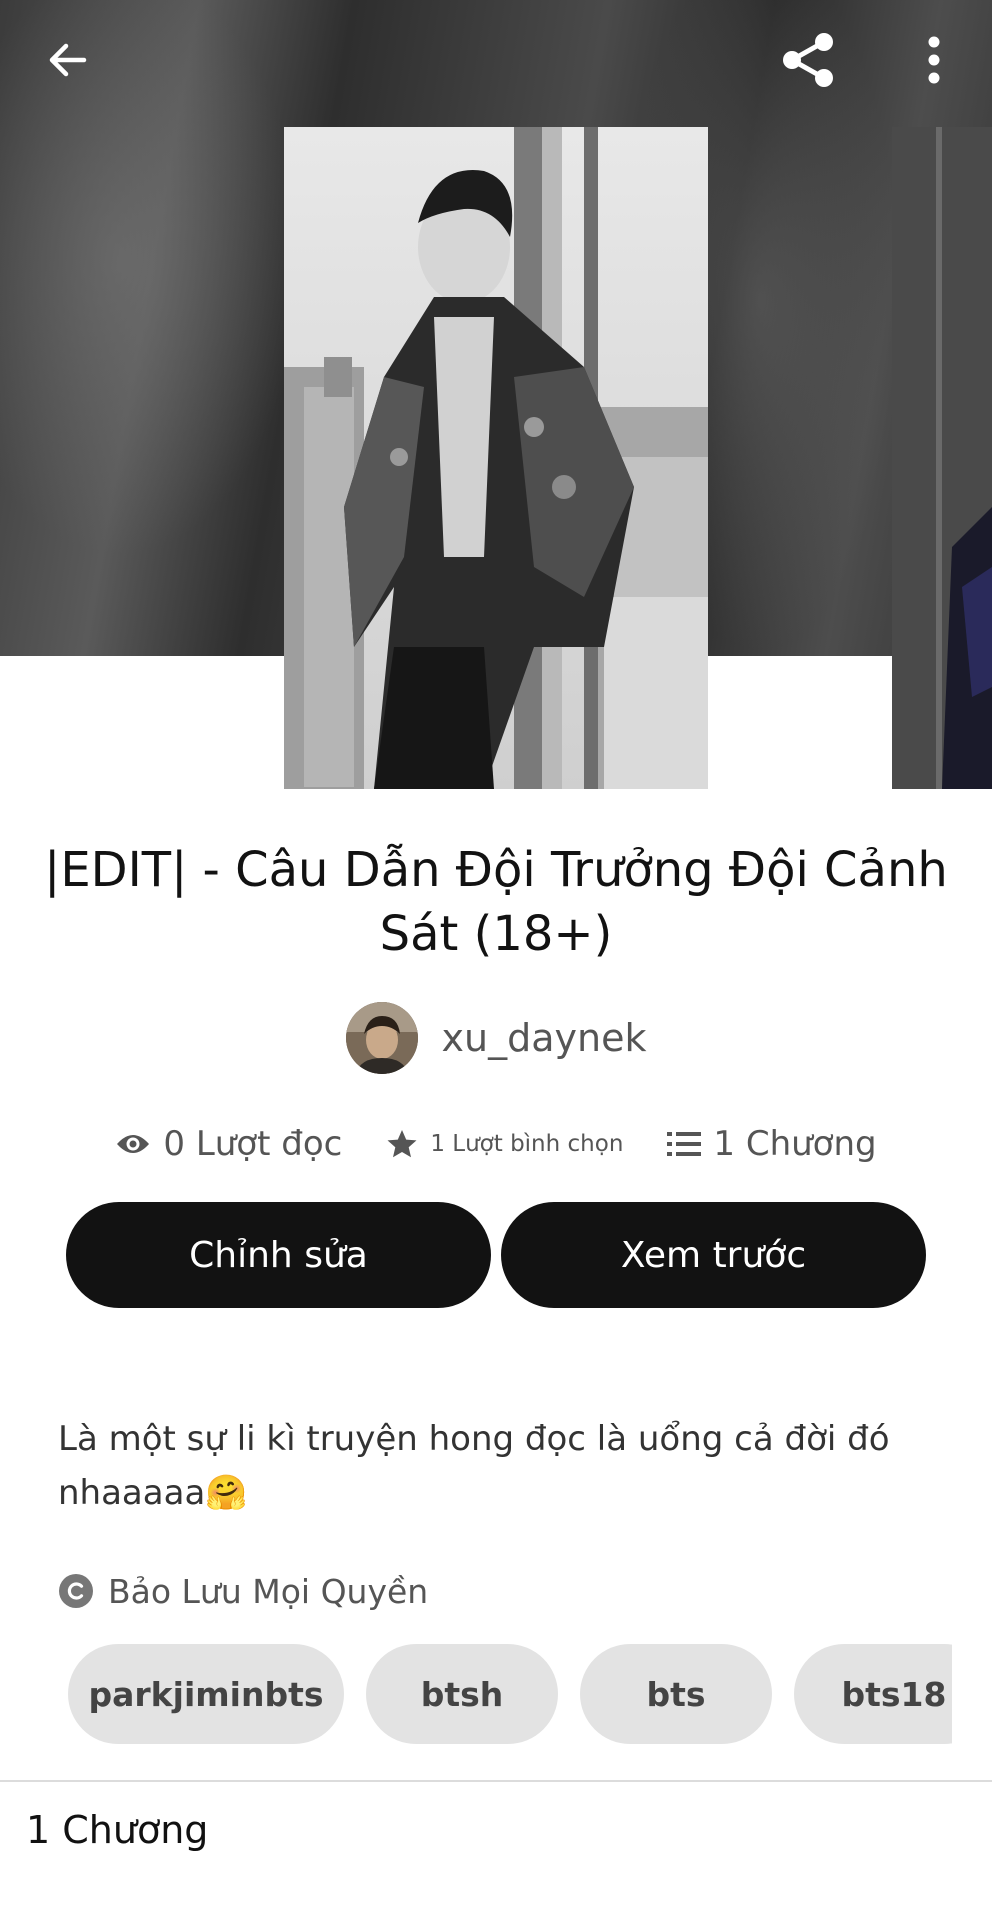 The height and width of the screenshot is (1920, 992). What do you see at coordinates (206, 1694) in the screenshot?
I see `tag-chip: parkjiminbts` at bounding box center [206, 1694].